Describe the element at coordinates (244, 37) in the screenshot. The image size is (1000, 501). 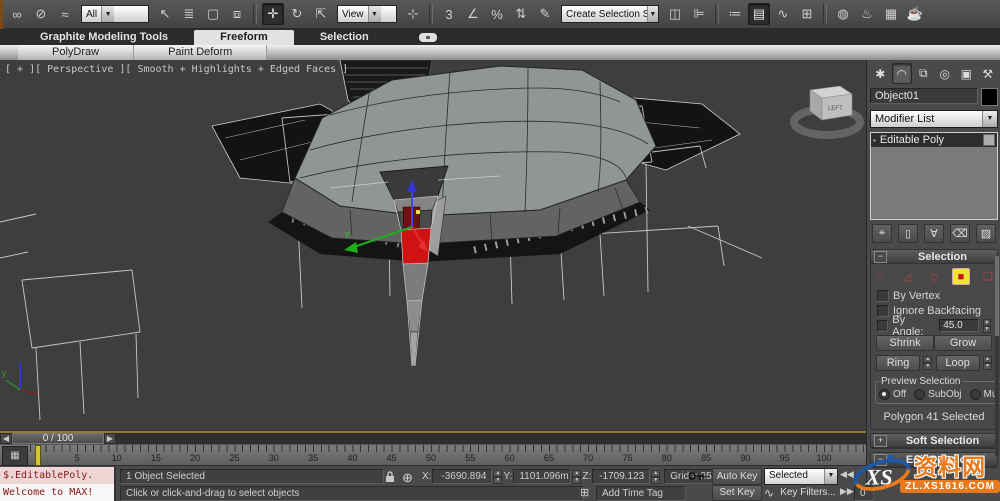
I see `tab-freeform: Freeform` at that location.